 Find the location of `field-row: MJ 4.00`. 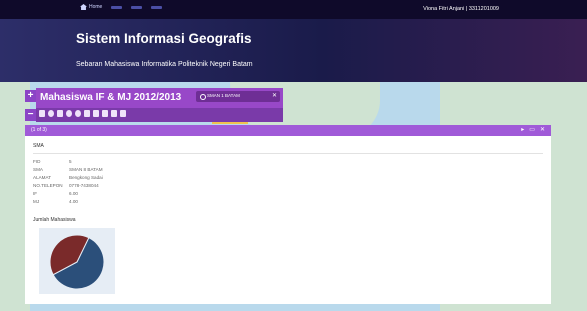

field-row: MJ 4.00 is located at coordinates (55, 201).